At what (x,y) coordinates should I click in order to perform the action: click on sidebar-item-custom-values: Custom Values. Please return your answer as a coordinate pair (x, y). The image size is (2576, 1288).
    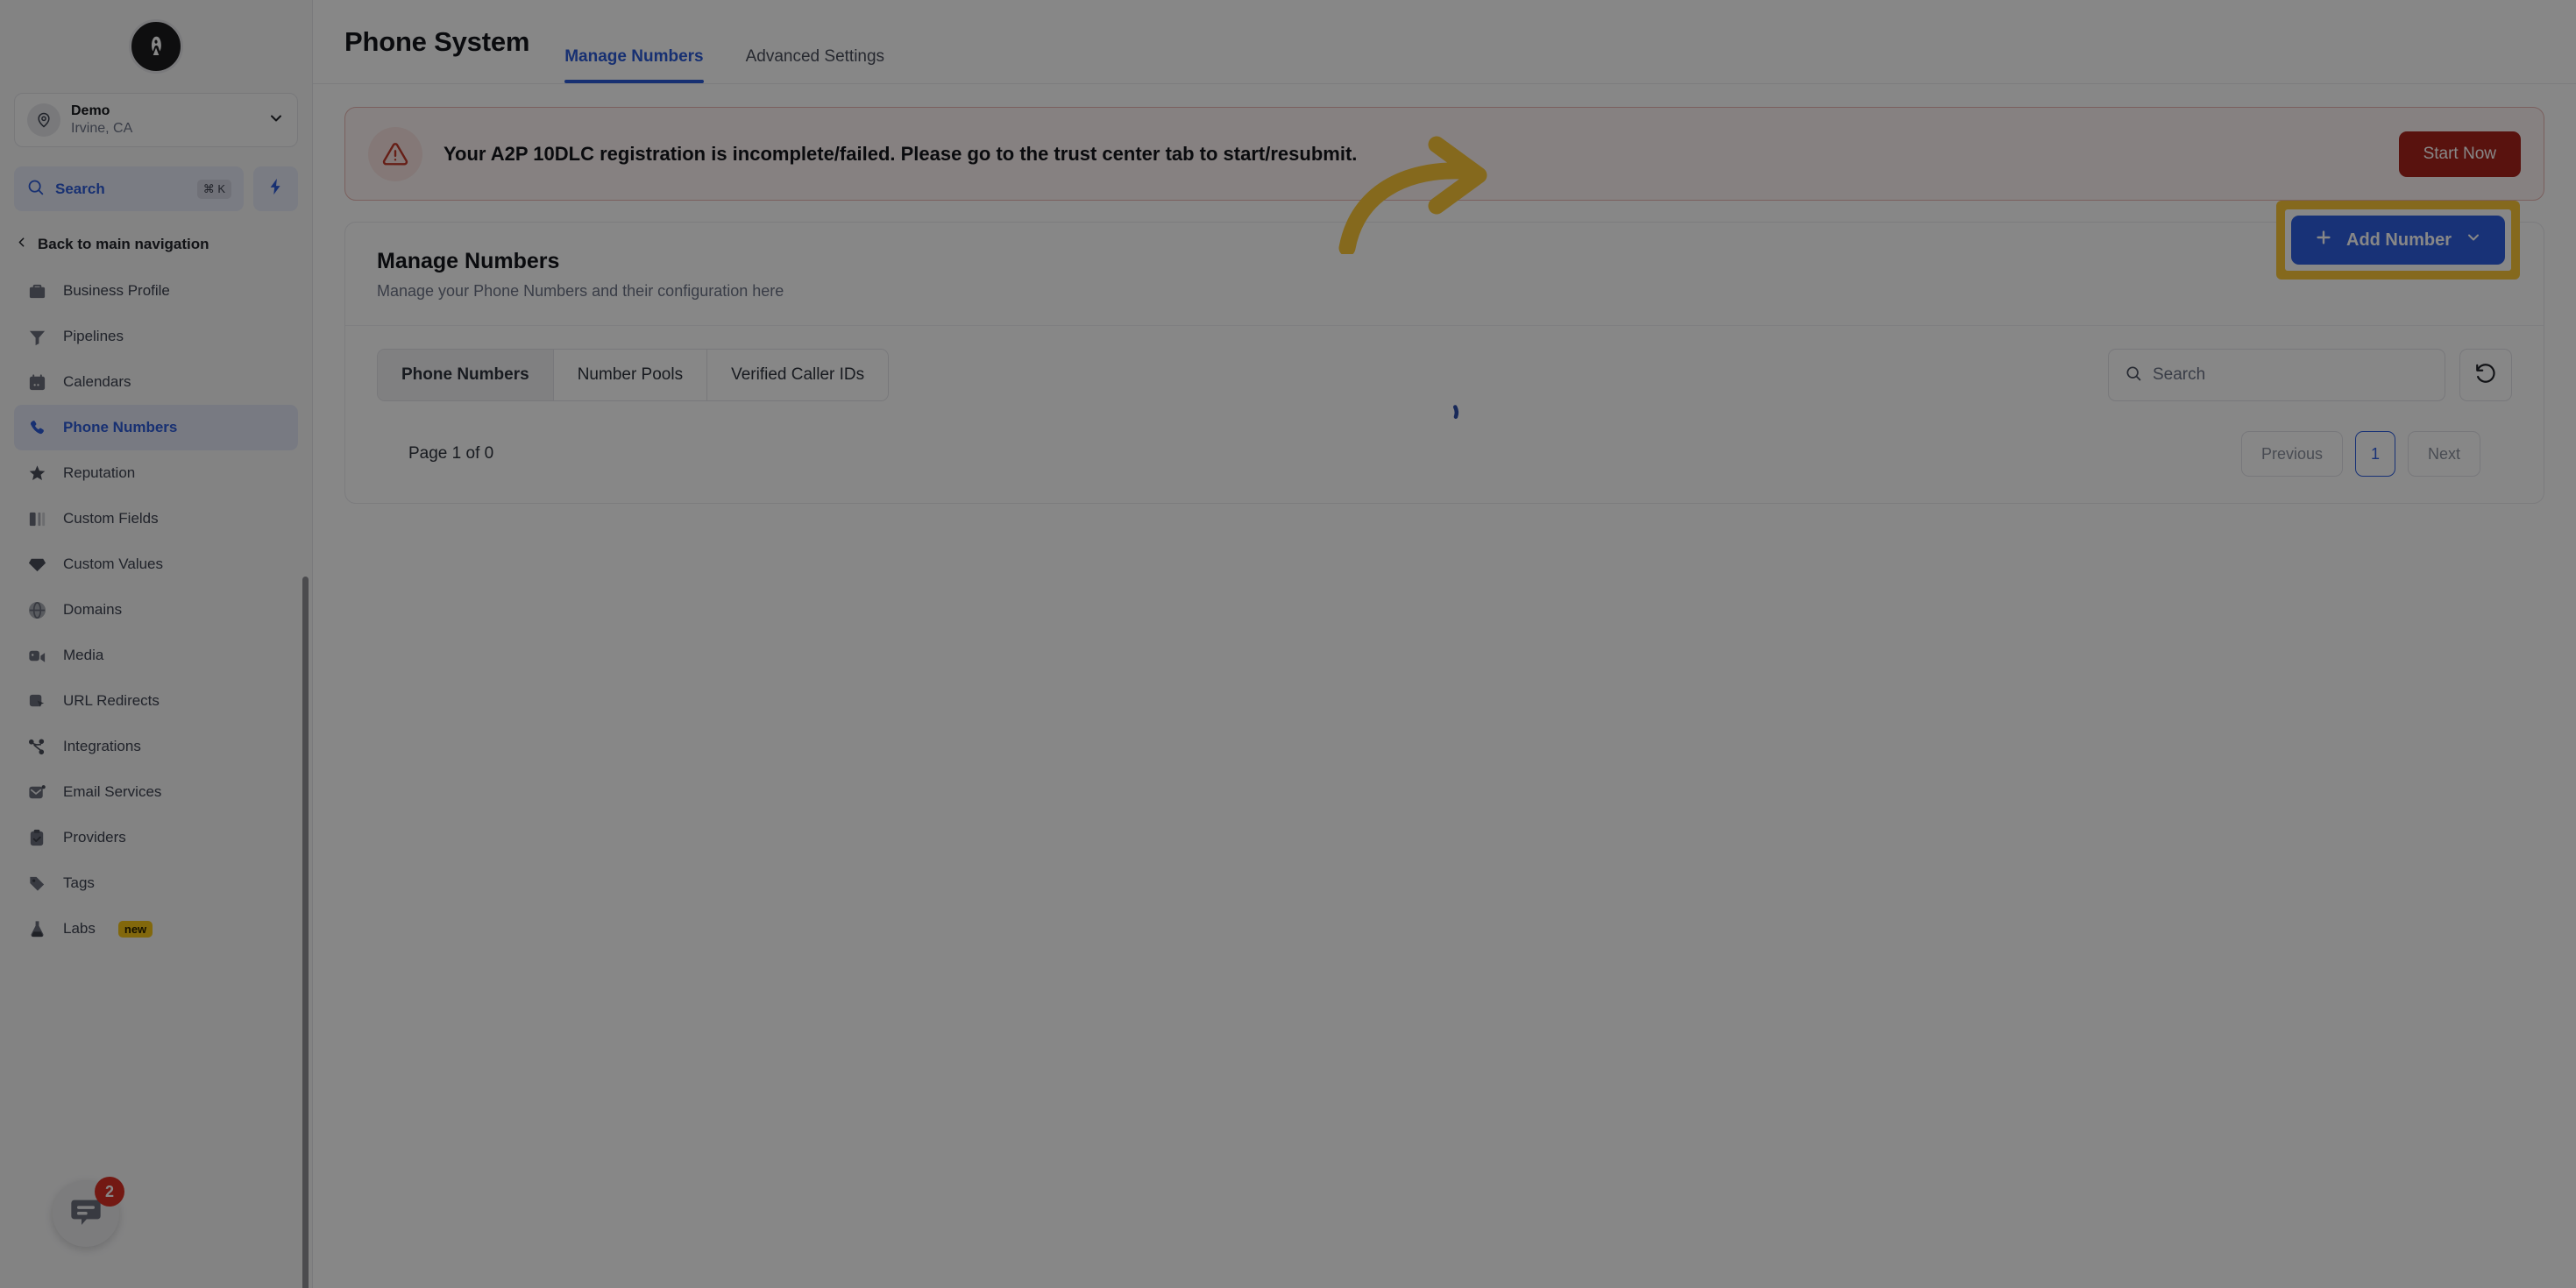
    Looking at the image, I should click on (156, 564).